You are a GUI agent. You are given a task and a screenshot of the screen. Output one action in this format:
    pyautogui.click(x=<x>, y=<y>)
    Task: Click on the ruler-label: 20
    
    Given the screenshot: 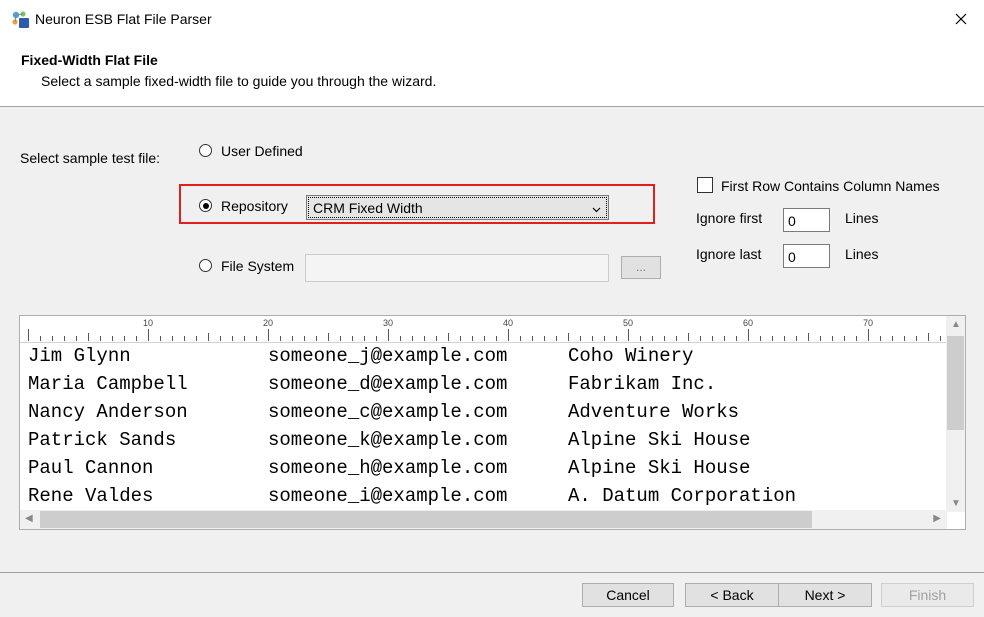 What is the action you would take?
    pyautogui.click(x=268, y=323)
    